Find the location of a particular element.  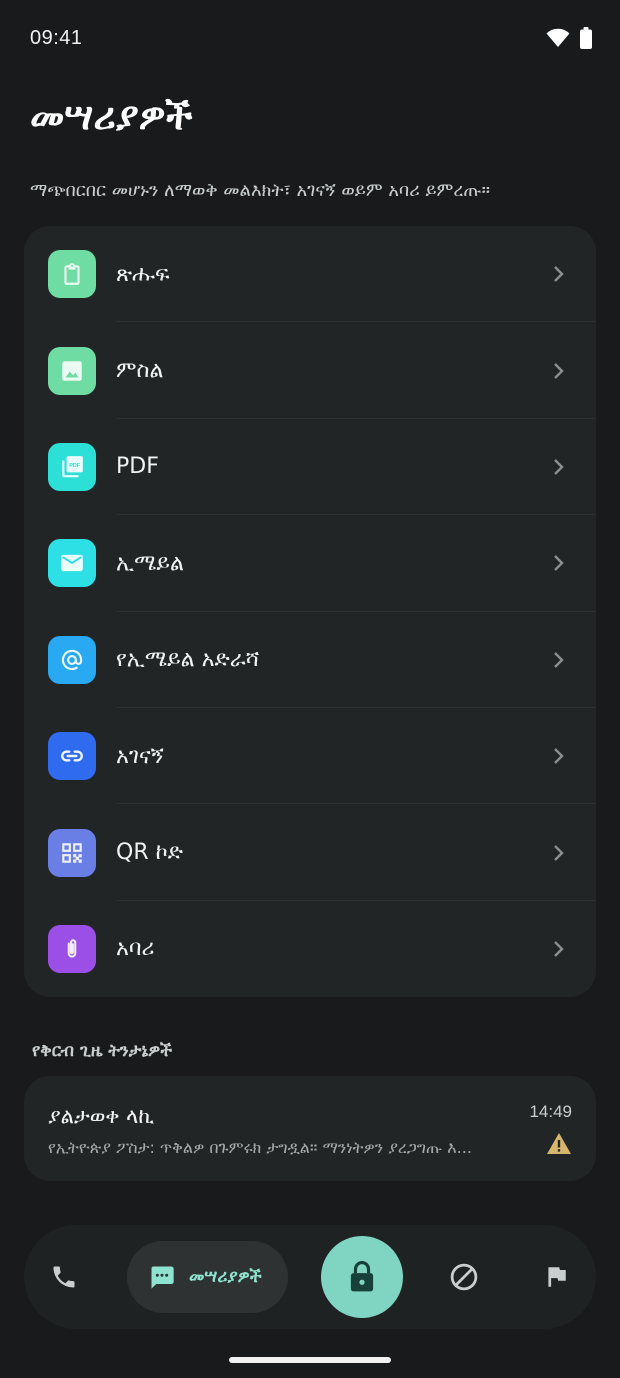

type-item-label: QR ኮድ is located at coordinates (149, 853).